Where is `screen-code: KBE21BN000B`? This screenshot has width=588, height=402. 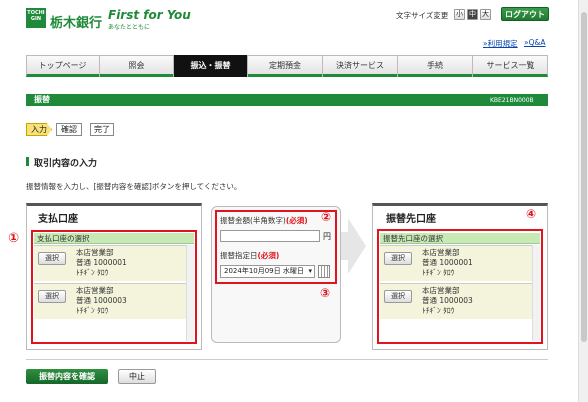 screen-code: KBE21BN000B is located at coordinates (512, 100).